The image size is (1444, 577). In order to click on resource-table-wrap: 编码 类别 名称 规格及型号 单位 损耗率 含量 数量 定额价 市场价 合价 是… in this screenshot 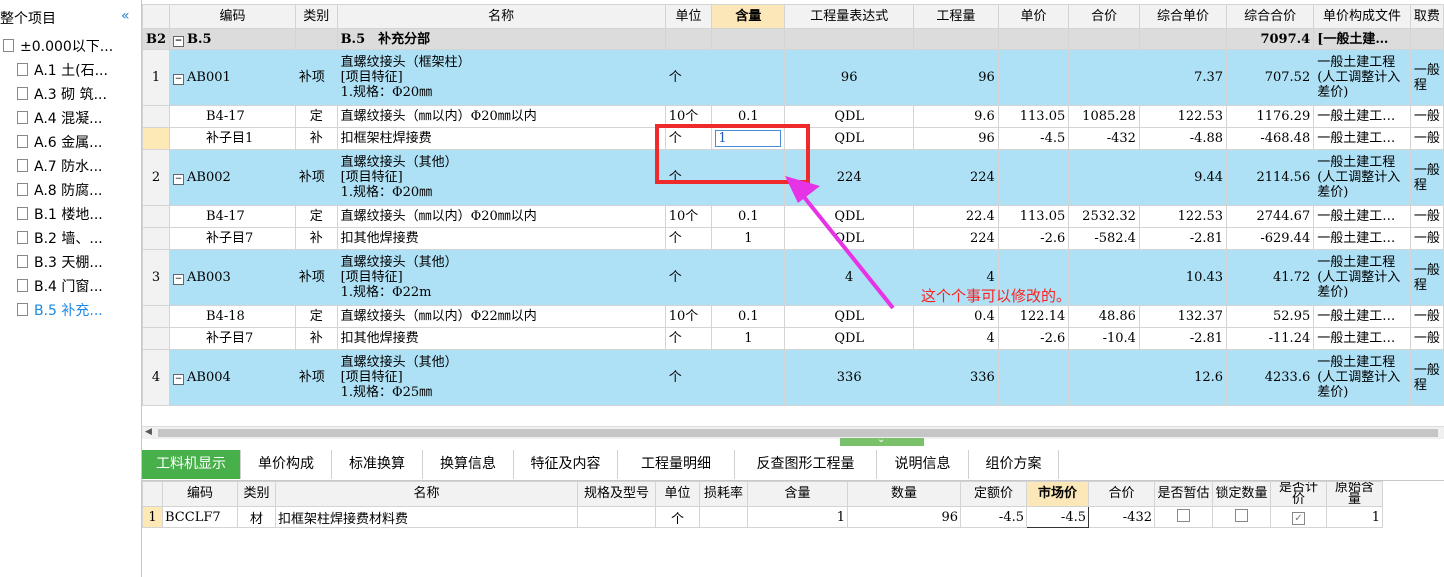, I will do `click(762, 504)`.